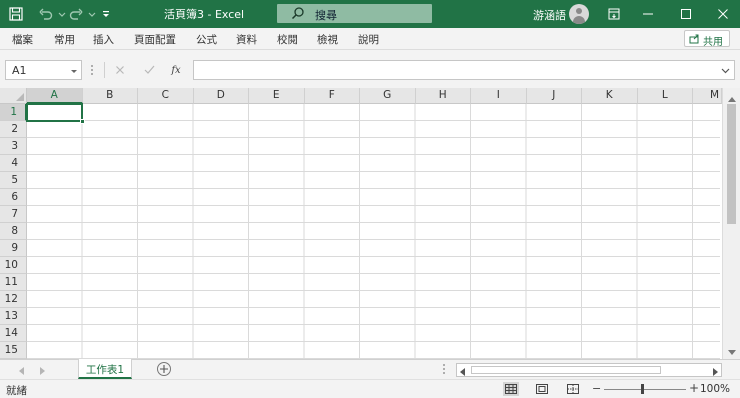 The width and height of the screenshot is (740, 398). What do you see at coordinates (332, 96) in the screenshot?
I see `column-header: F` at bounding box center [332, 96].